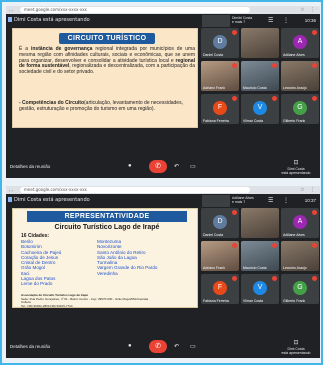 This screenshot has height=365, width=323. I want to click on avatar: V, so click(260, 108).